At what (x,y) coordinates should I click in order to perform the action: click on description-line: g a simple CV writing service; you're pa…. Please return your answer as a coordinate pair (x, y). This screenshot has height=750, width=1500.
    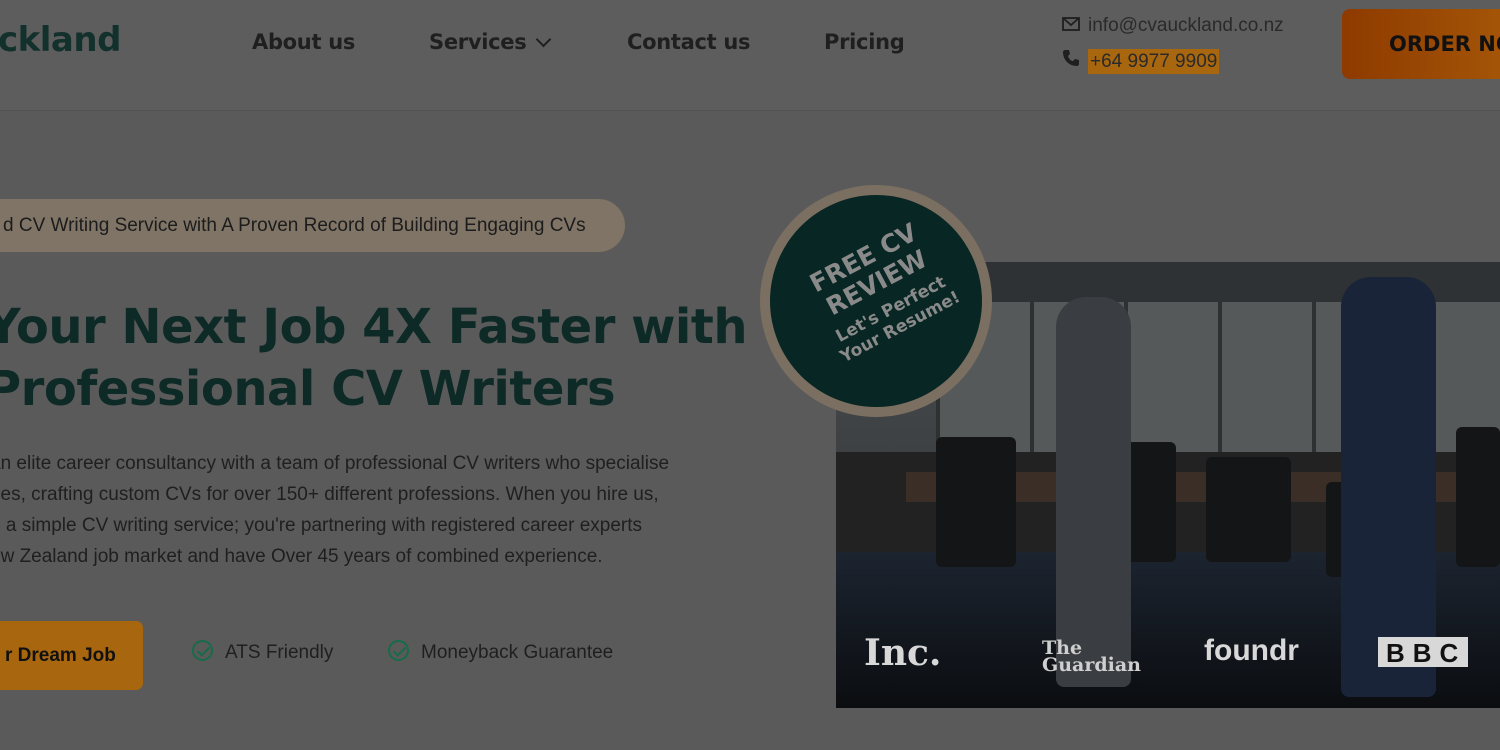
    Looking at the image, I should click on (321, 525).